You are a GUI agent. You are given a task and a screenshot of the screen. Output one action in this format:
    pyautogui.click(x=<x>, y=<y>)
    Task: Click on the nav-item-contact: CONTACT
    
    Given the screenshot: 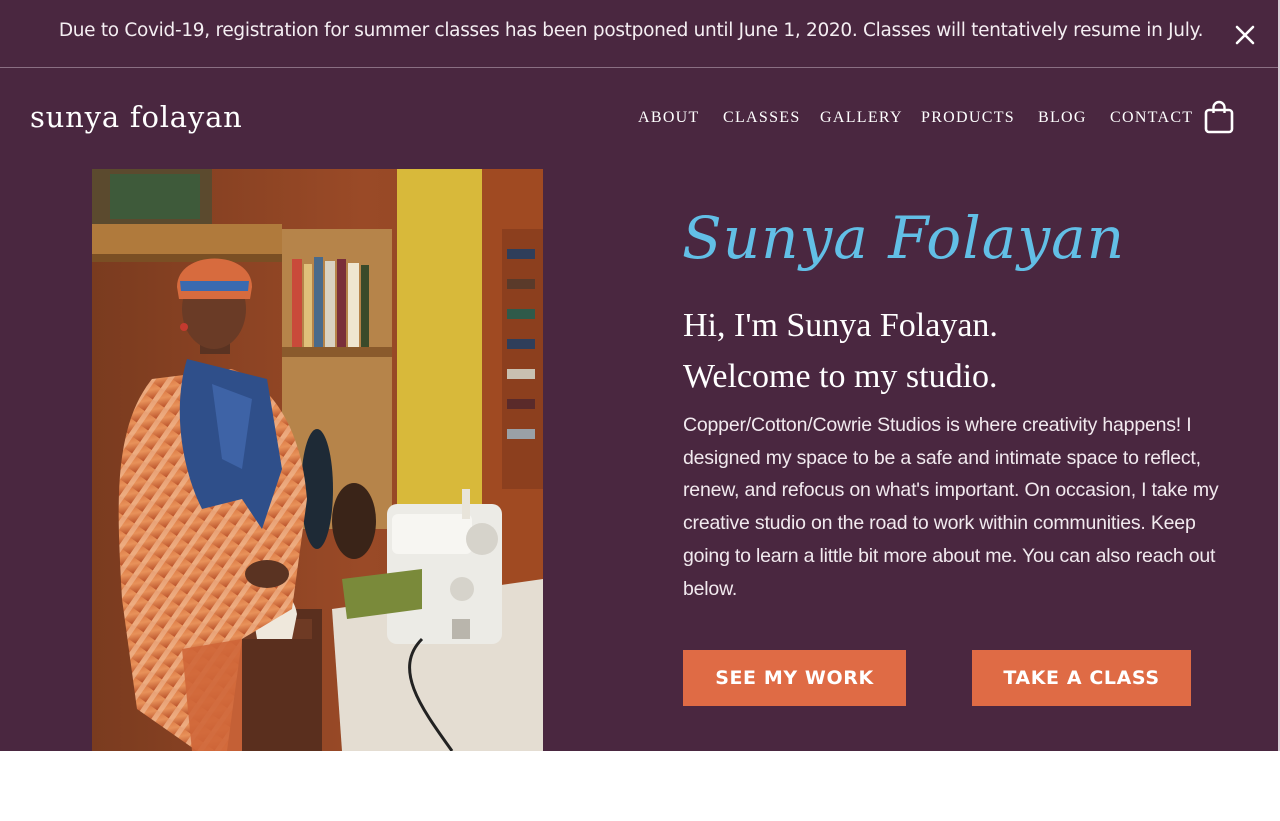 What is the action you would take?
    pyautogui.click(x=1151, y=118)
    